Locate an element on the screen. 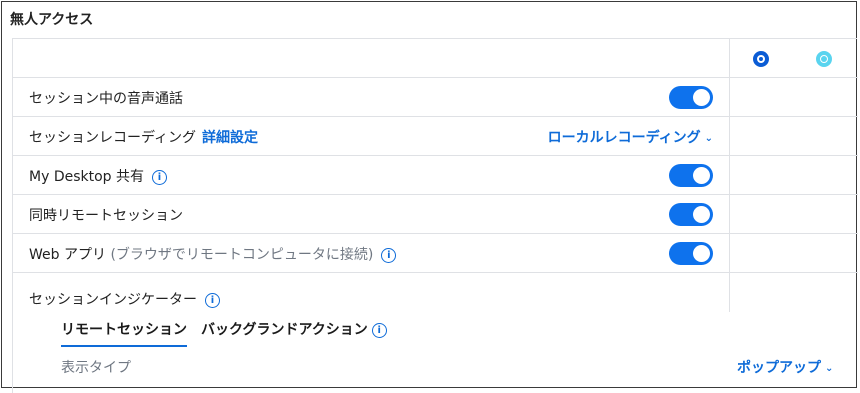 This screenshot has width=860, height=393. session-indicator-text: セッションインジケーター is located at coordinates (113, 300).